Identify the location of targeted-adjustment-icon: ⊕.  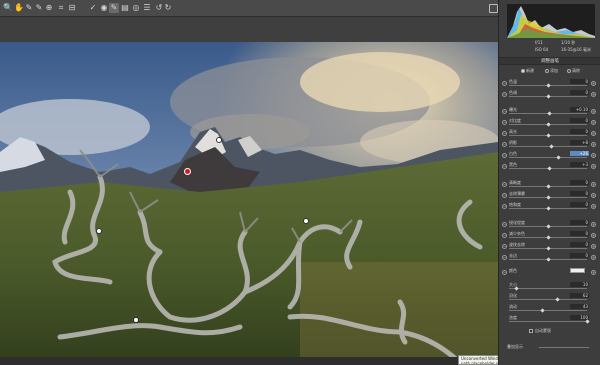
(49, 8).